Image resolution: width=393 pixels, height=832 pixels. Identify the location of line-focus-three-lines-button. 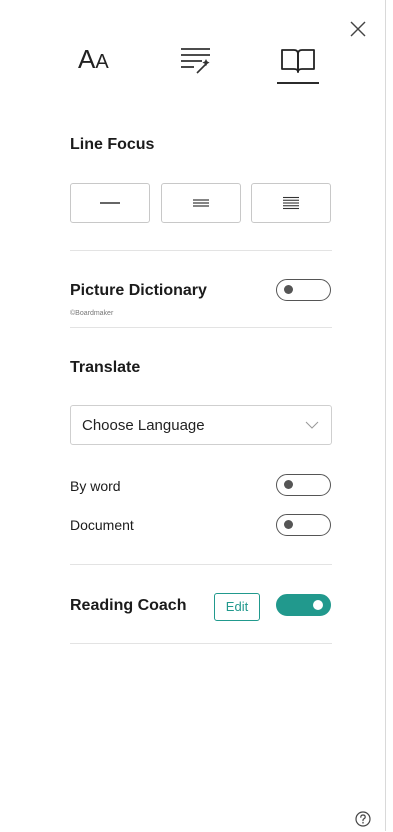
(201, 203).